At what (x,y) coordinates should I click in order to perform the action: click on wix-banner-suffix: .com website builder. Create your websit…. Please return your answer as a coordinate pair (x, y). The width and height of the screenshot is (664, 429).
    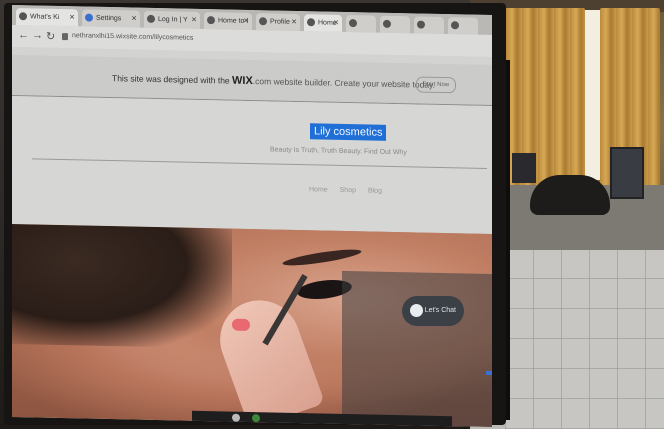
    Looking at the image, I should click on (344, 83).